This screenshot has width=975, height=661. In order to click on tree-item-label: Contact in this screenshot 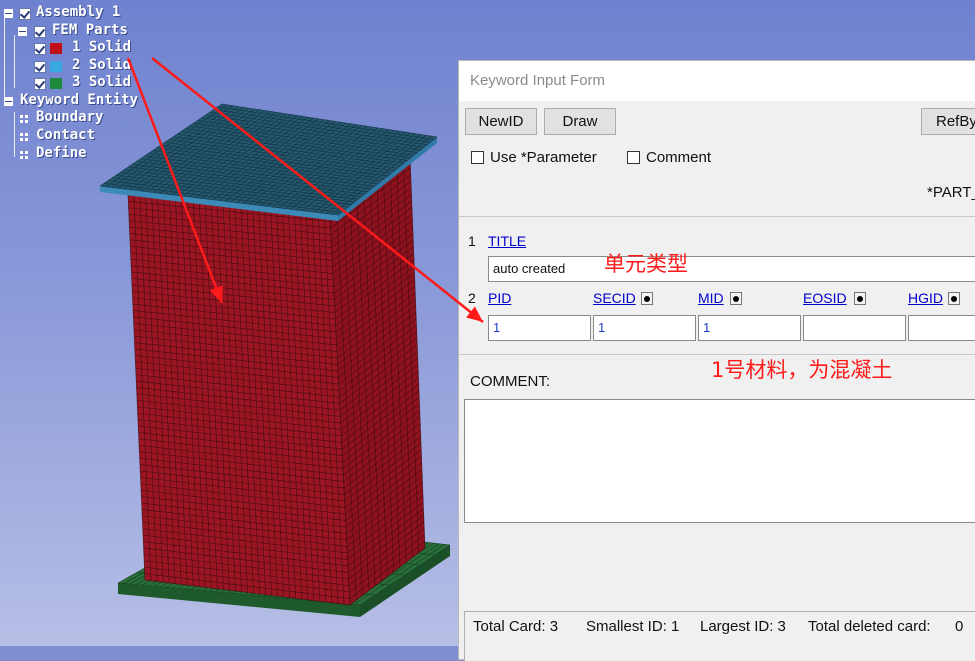, I will do `click(66, 135)`.